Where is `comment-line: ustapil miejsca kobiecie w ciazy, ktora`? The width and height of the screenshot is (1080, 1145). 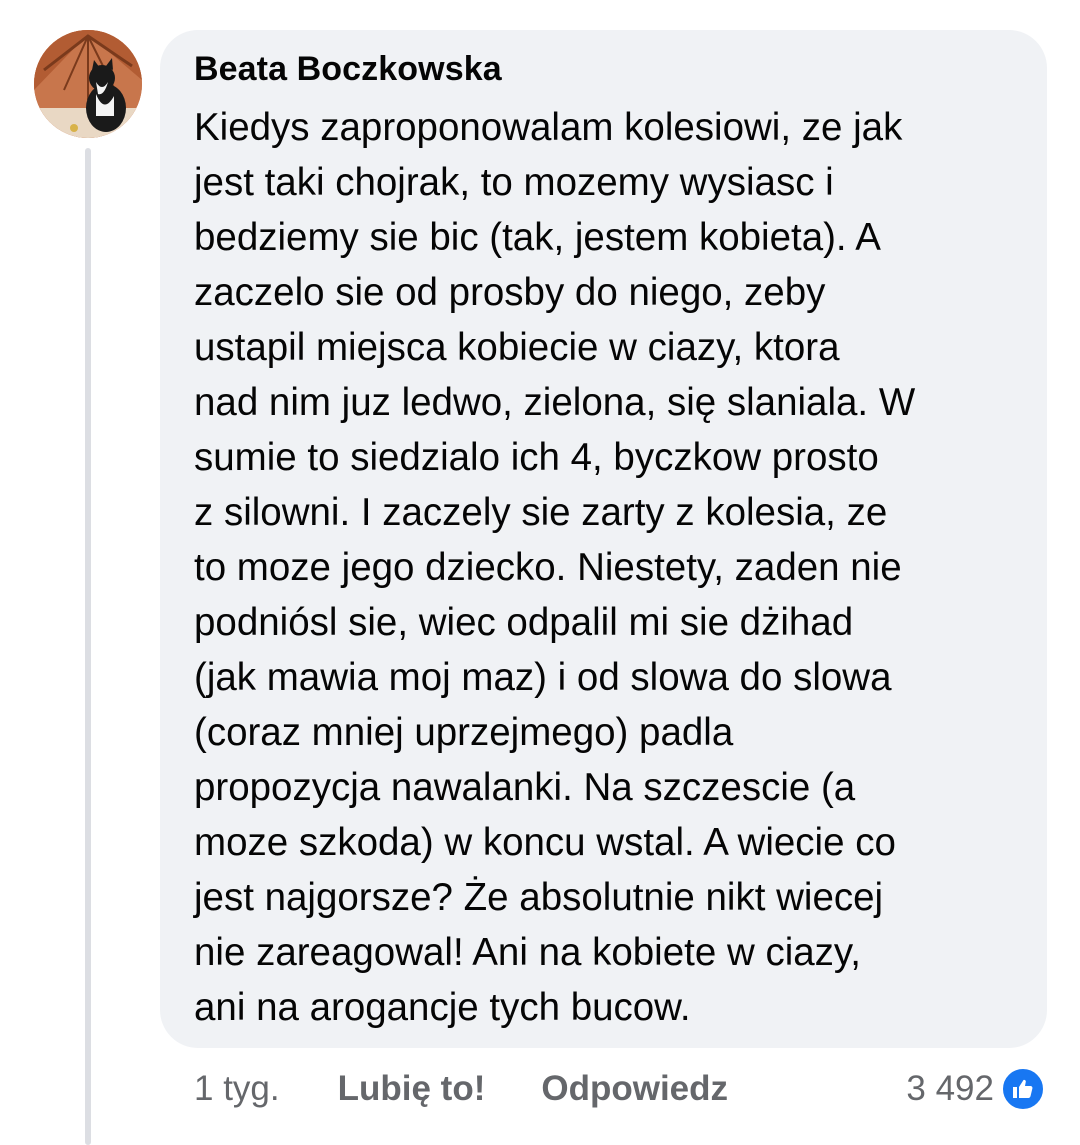
comment-line: ustapil miejsca kobiecie w ciazy, ktora is located at coordinates (517, 347).